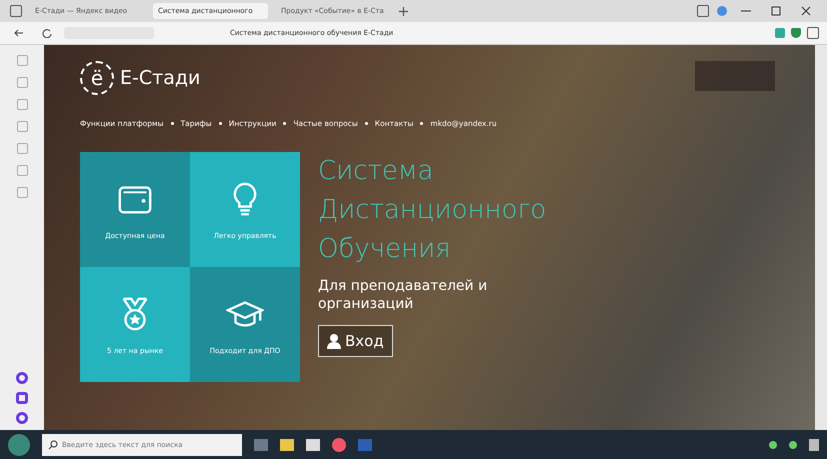 The height and width of the screenshot is (459, 827). Describe the element at coordinates (796, 33) in the screenshot. I see `shield-icon` at that location.